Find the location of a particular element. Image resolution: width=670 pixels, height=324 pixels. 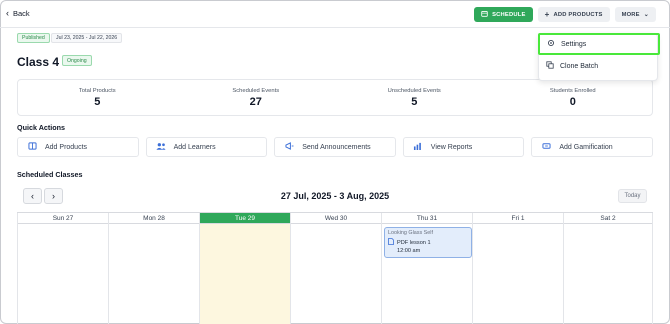

back-label: Back is located at coordinates (21, 13).